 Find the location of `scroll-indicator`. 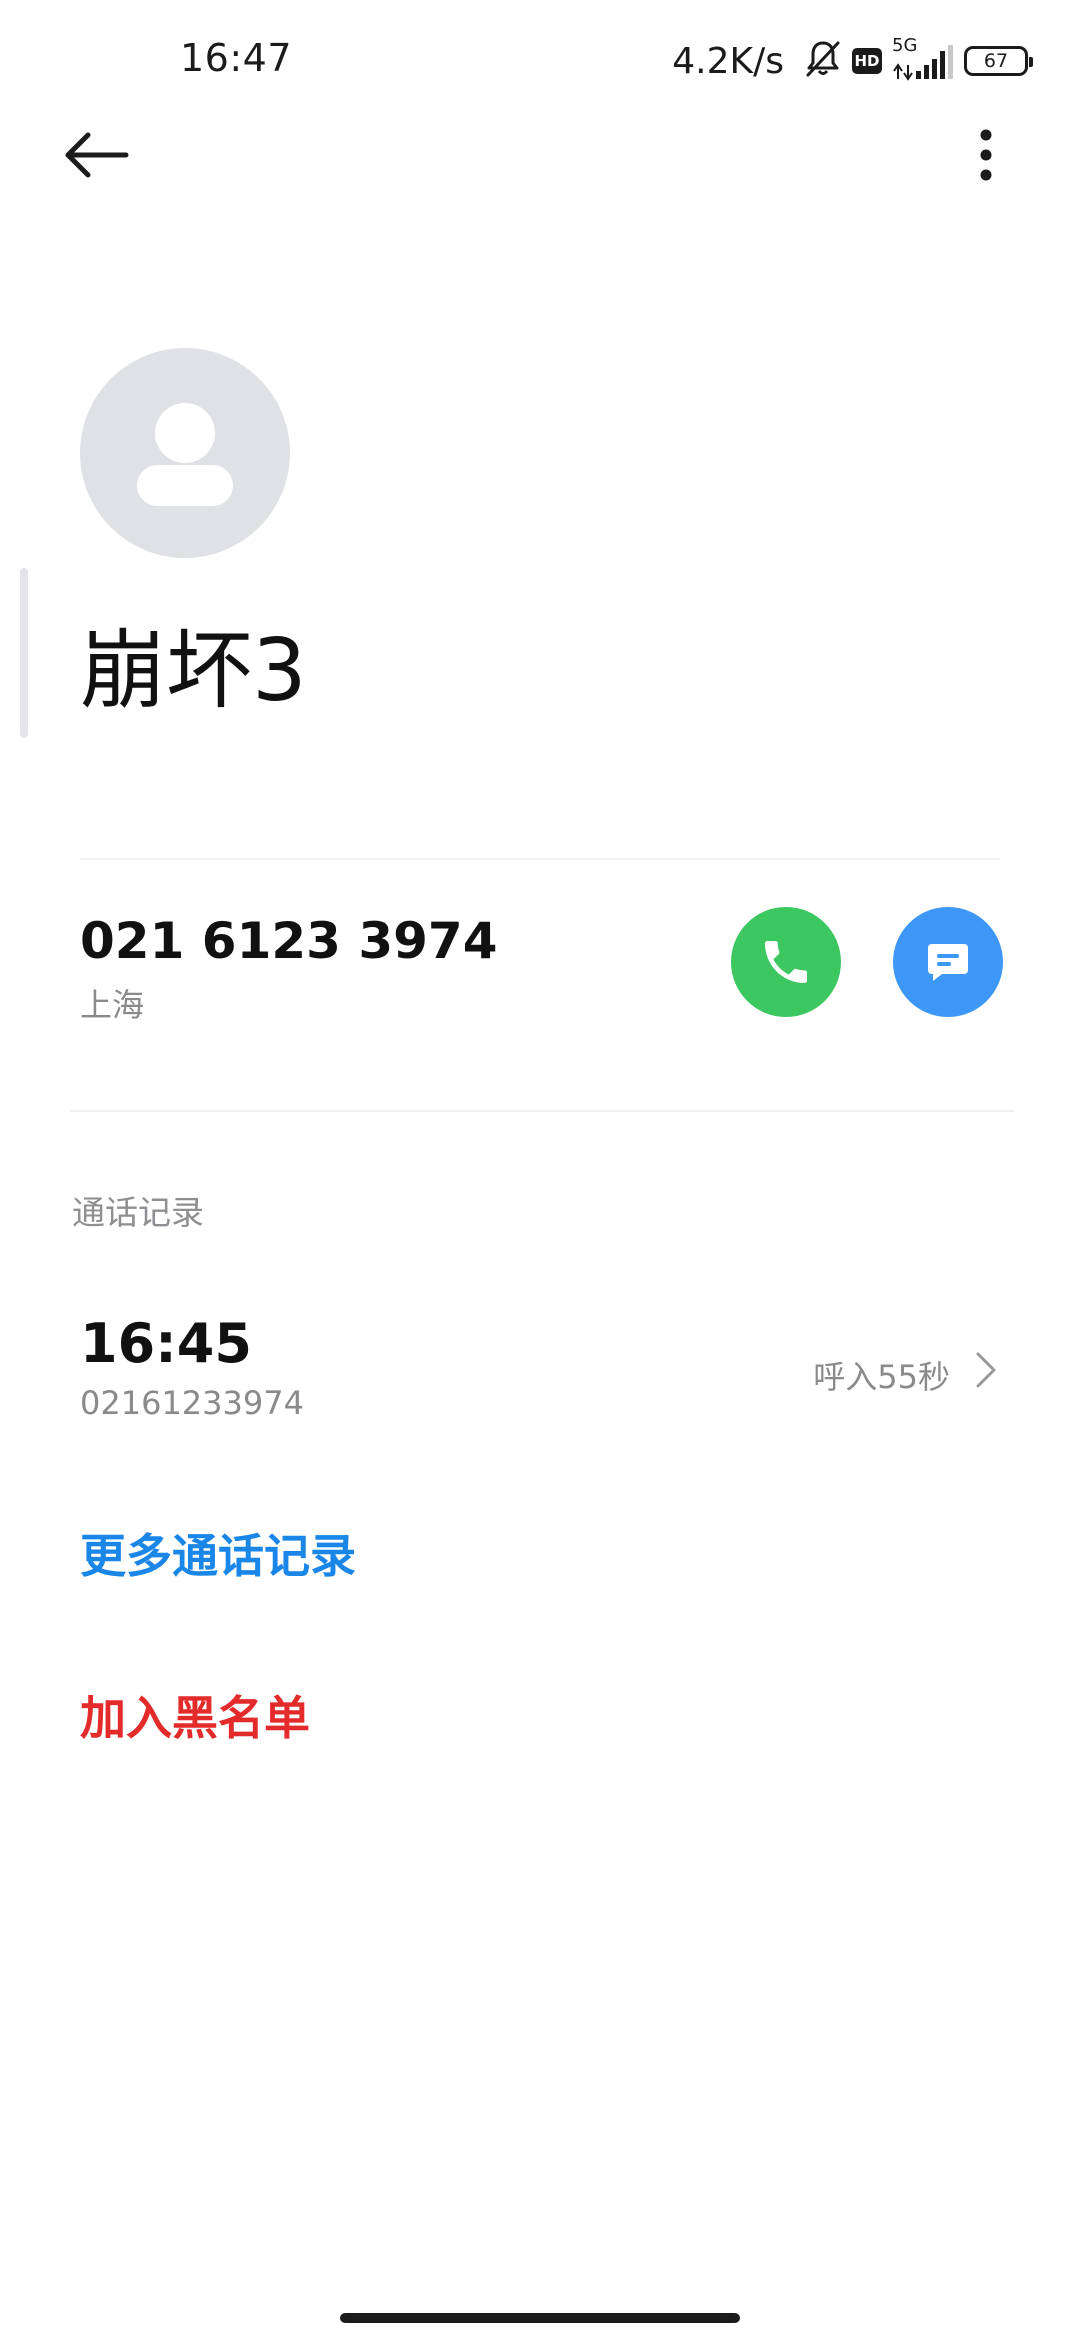

scroll-indicator is located at coordinates (24, 653).